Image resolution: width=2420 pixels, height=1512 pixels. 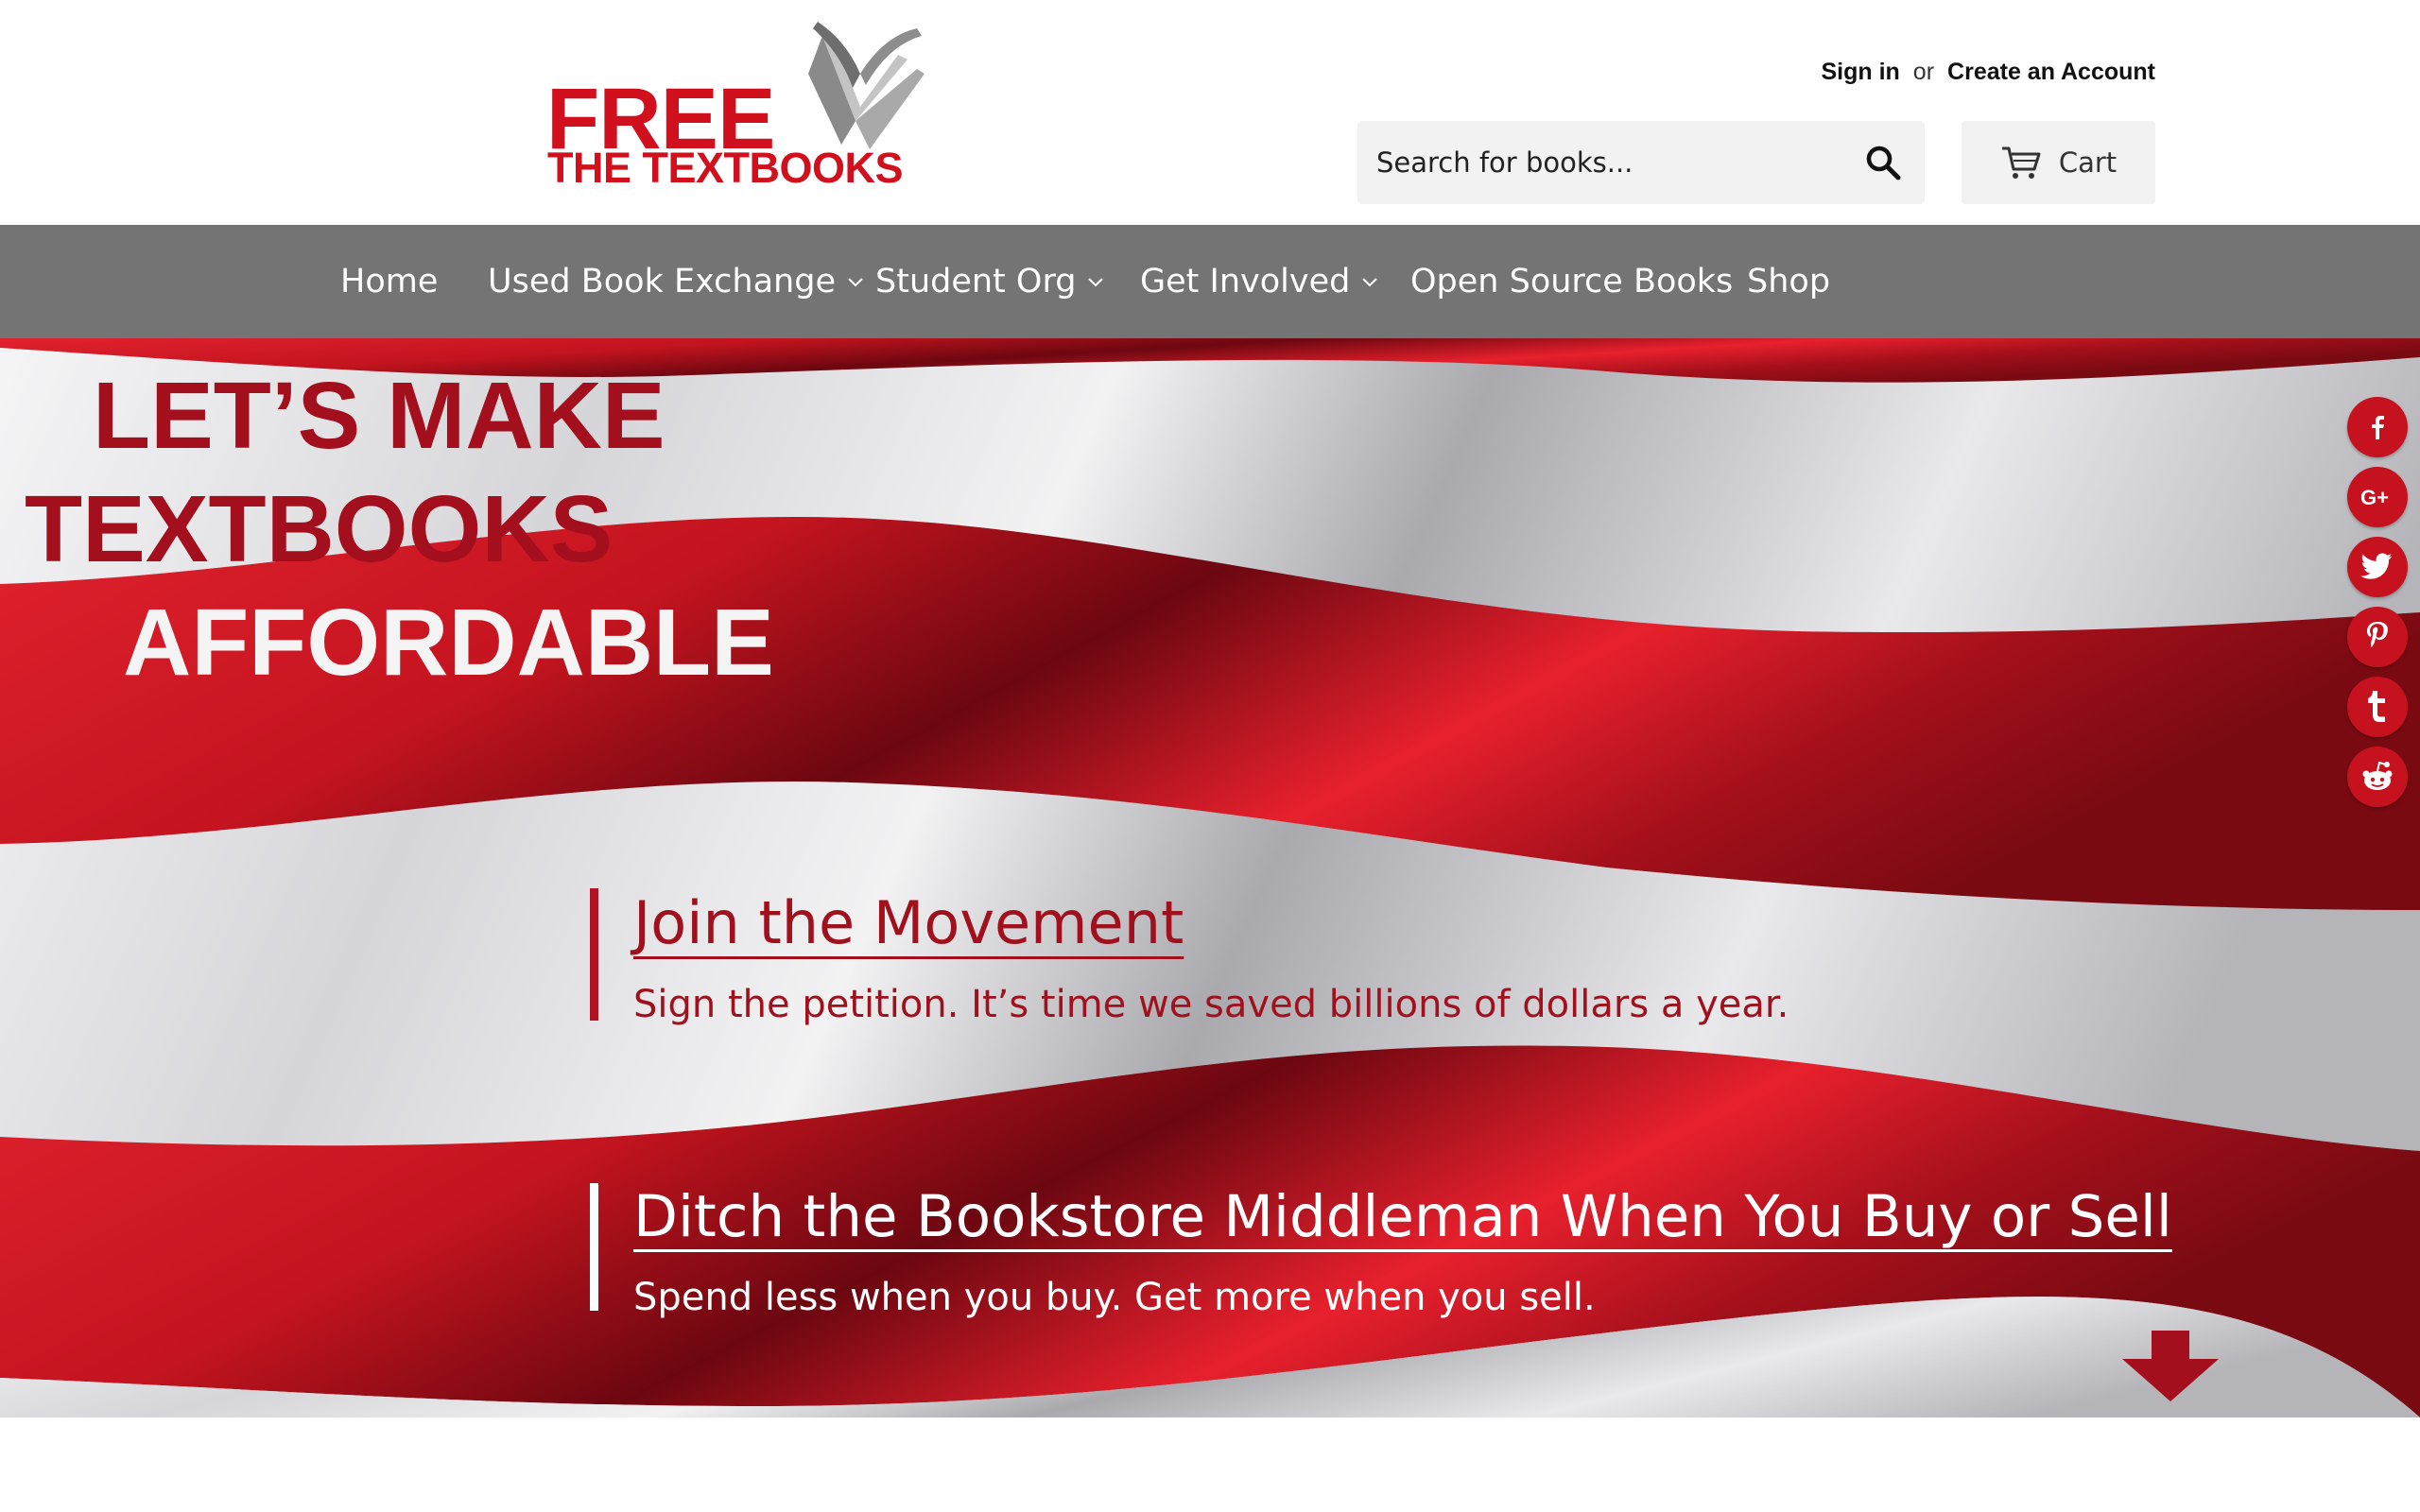 I want to click on account-links: Sign in or Create an Account, so click(x=1988, y=72).